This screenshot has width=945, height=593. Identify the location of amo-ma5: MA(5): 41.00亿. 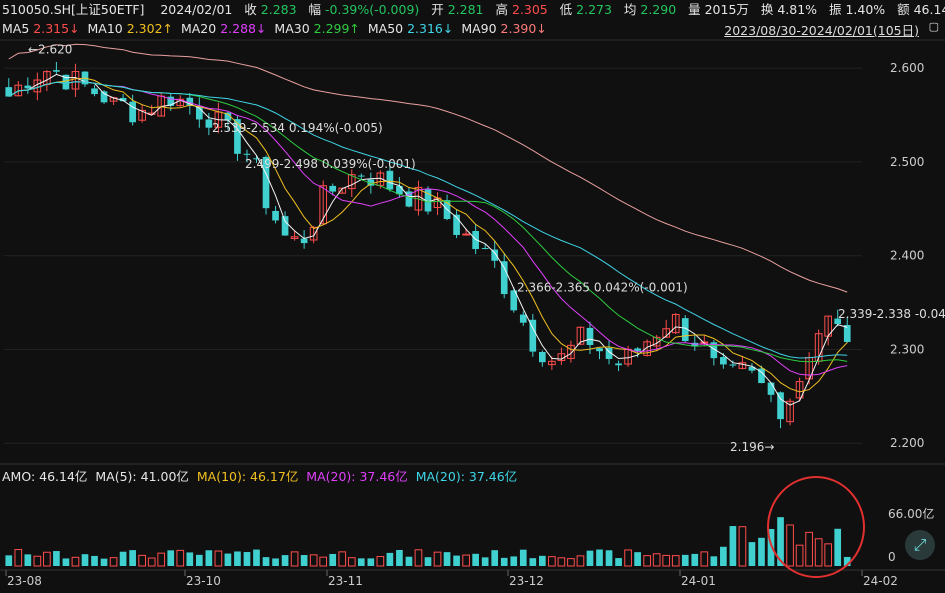
(142, 476).